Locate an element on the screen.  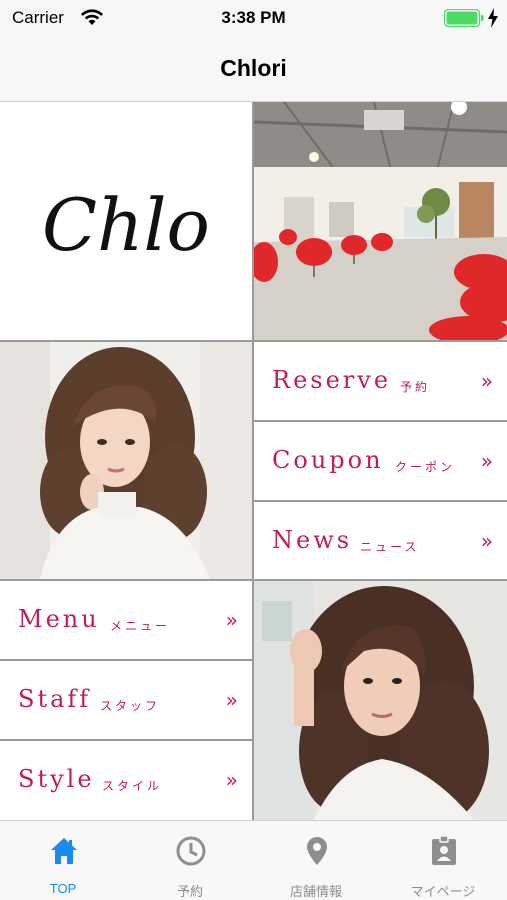
menu-button: Menu メニュー » is located at coordinates (126, 620).